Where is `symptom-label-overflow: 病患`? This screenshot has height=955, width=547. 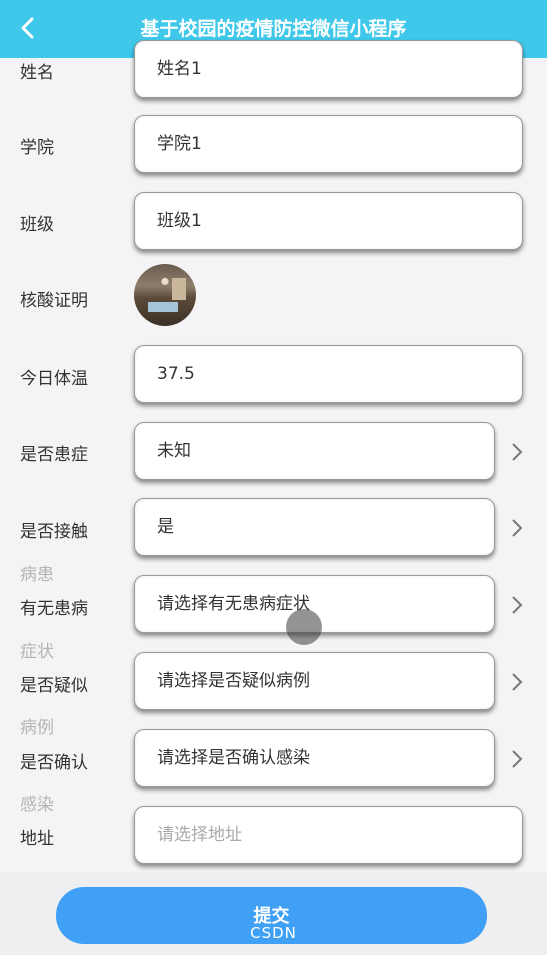 symptom-label-overflow: 病患 is located at coordinates (37, 575).